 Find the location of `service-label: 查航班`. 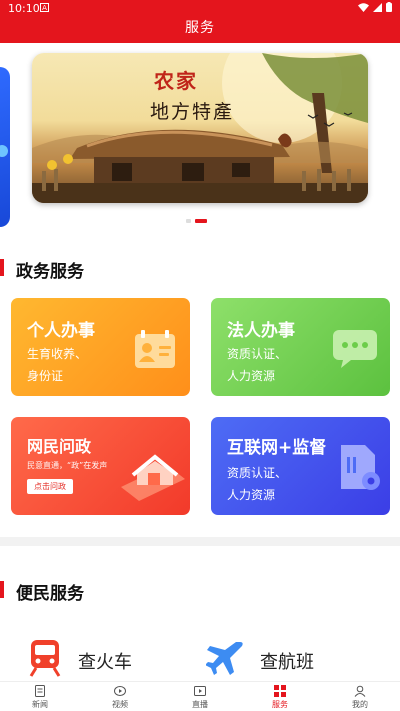

service-label: 查航班 is located at coordinates (287, 662).